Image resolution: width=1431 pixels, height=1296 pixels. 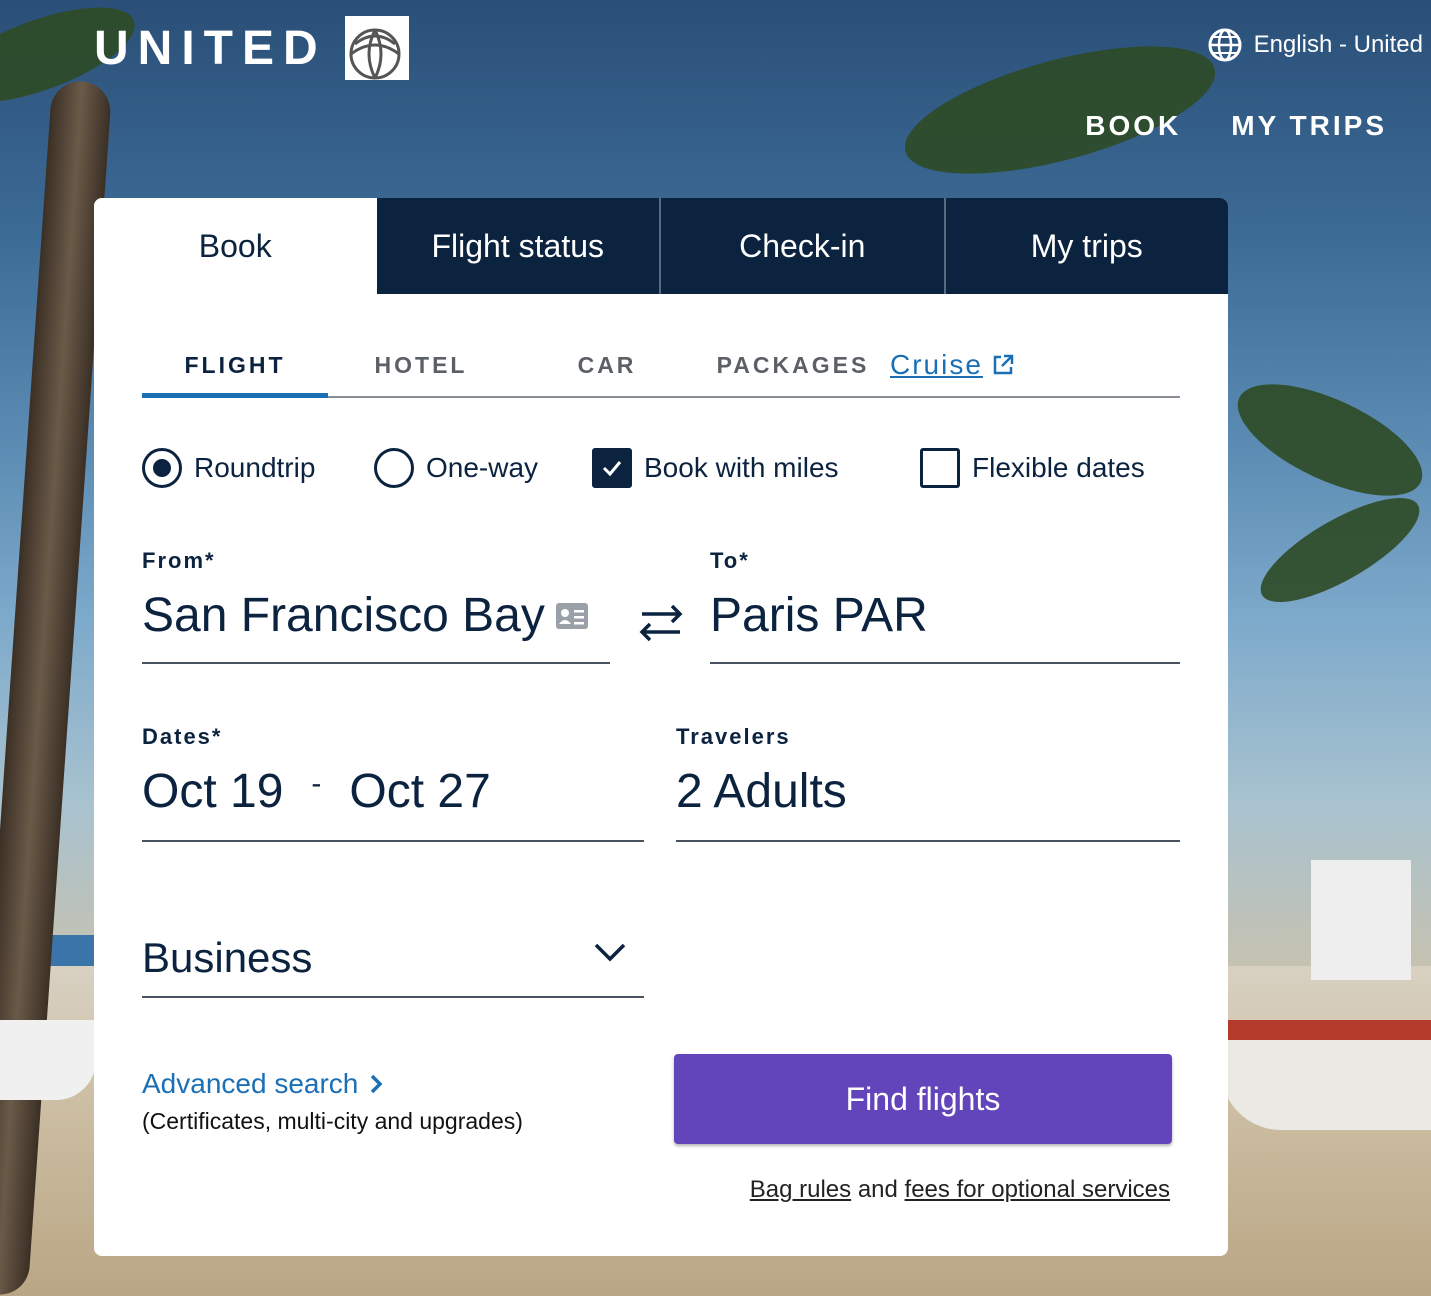 What do you see at coordinates (48, 1060) in the screenshot?
I see `boat-left` at bounding box center [48, 1060].